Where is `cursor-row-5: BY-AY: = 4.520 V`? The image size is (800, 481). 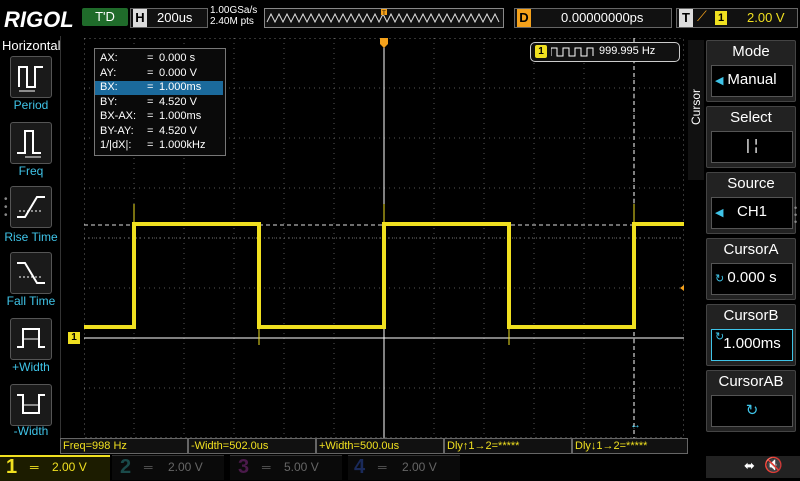 cursor-row-5: BY-AY: = 4.520 V is located at coordinates (159, 132).